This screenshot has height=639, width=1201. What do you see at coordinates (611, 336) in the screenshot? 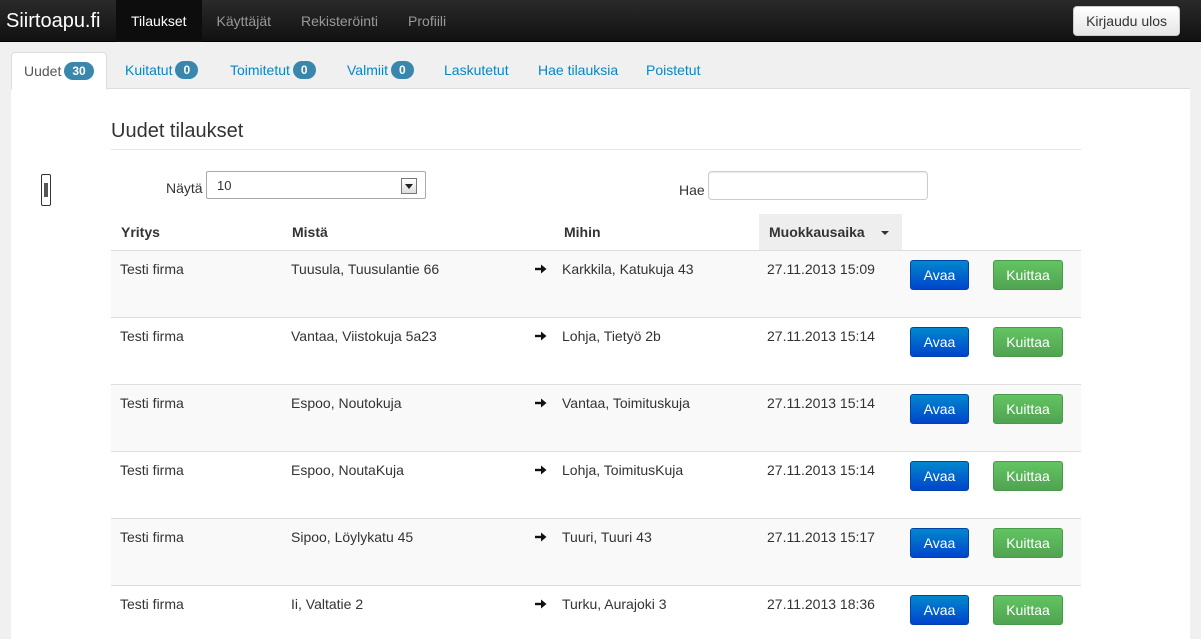
I see `to-address-cell: Lohja, Tietyö 2b` at bounding box center [611, 336].